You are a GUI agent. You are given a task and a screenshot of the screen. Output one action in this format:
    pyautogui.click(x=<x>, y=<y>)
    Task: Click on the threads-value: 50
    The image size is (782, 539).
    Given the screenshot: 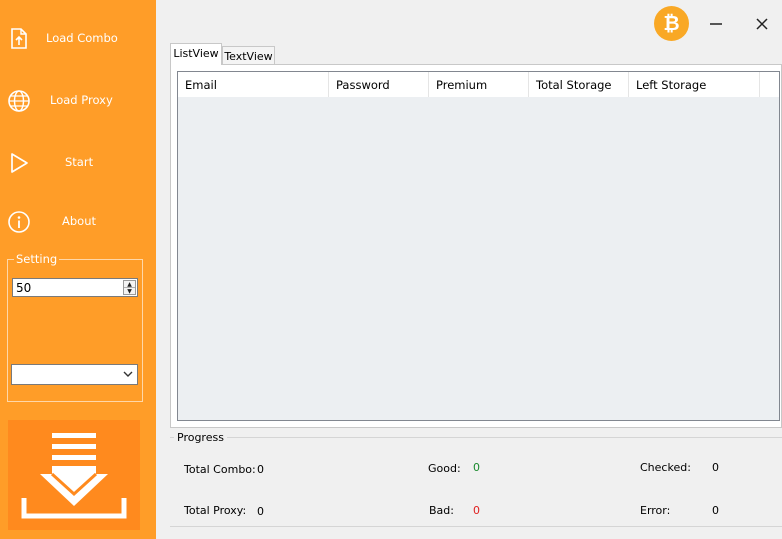 What is the action you would take?
    pyautogui.click(x=24, y=288)
    